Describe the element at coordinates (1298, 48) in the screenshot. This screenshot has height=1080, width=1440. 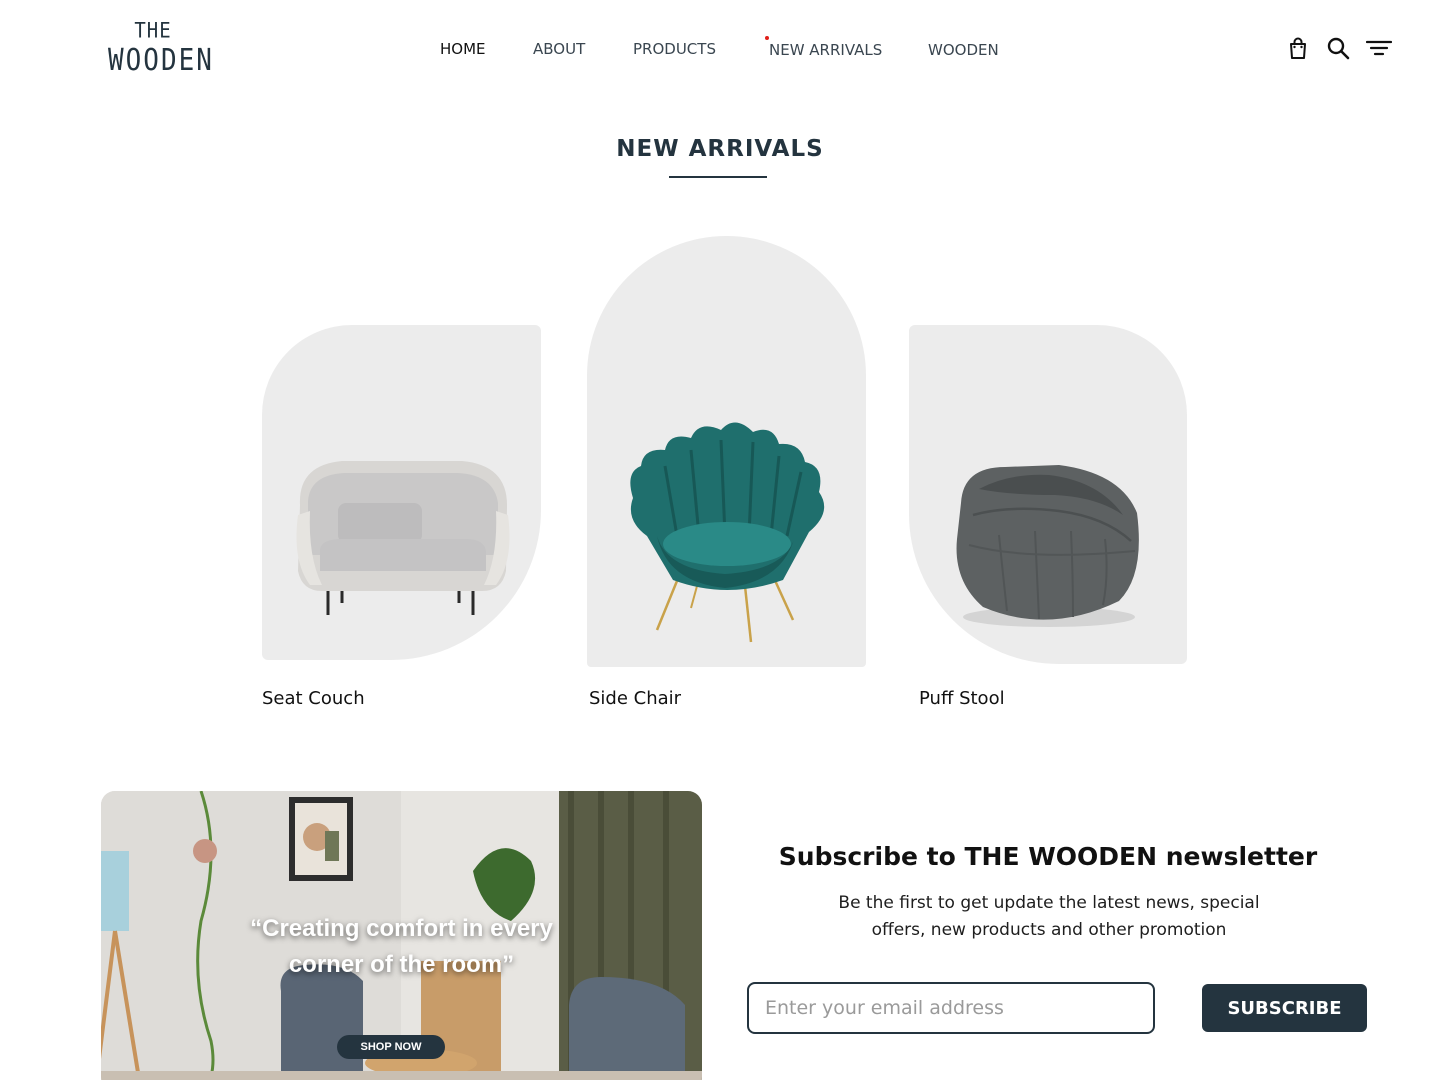
I see `shopping-bag-icon` at that location.